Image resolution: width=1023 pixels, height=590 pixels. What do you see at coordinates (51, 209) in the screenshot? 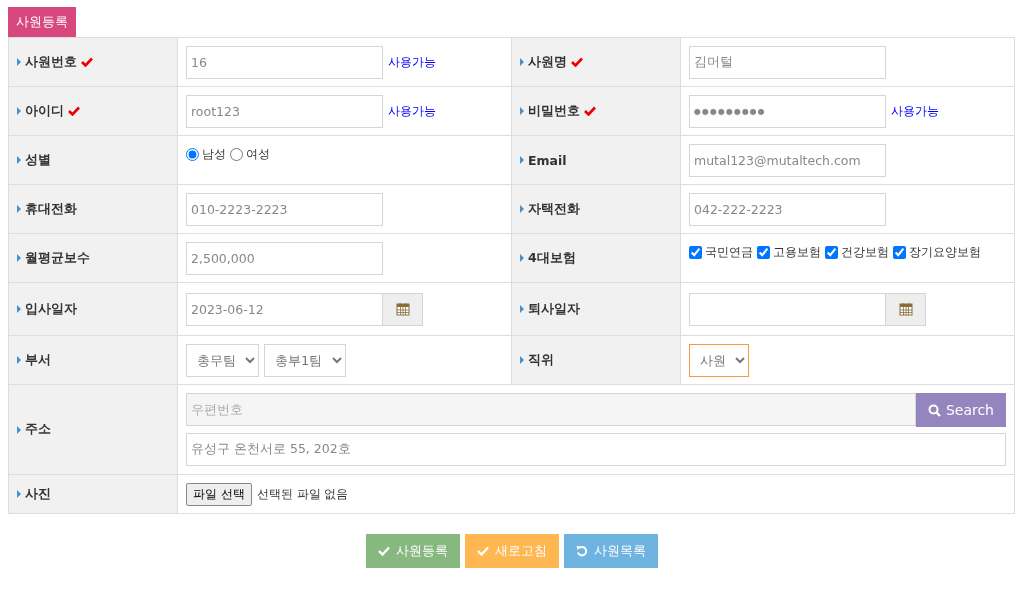
I see `field-label: 휴대전화` at bounding box center [51, 209].